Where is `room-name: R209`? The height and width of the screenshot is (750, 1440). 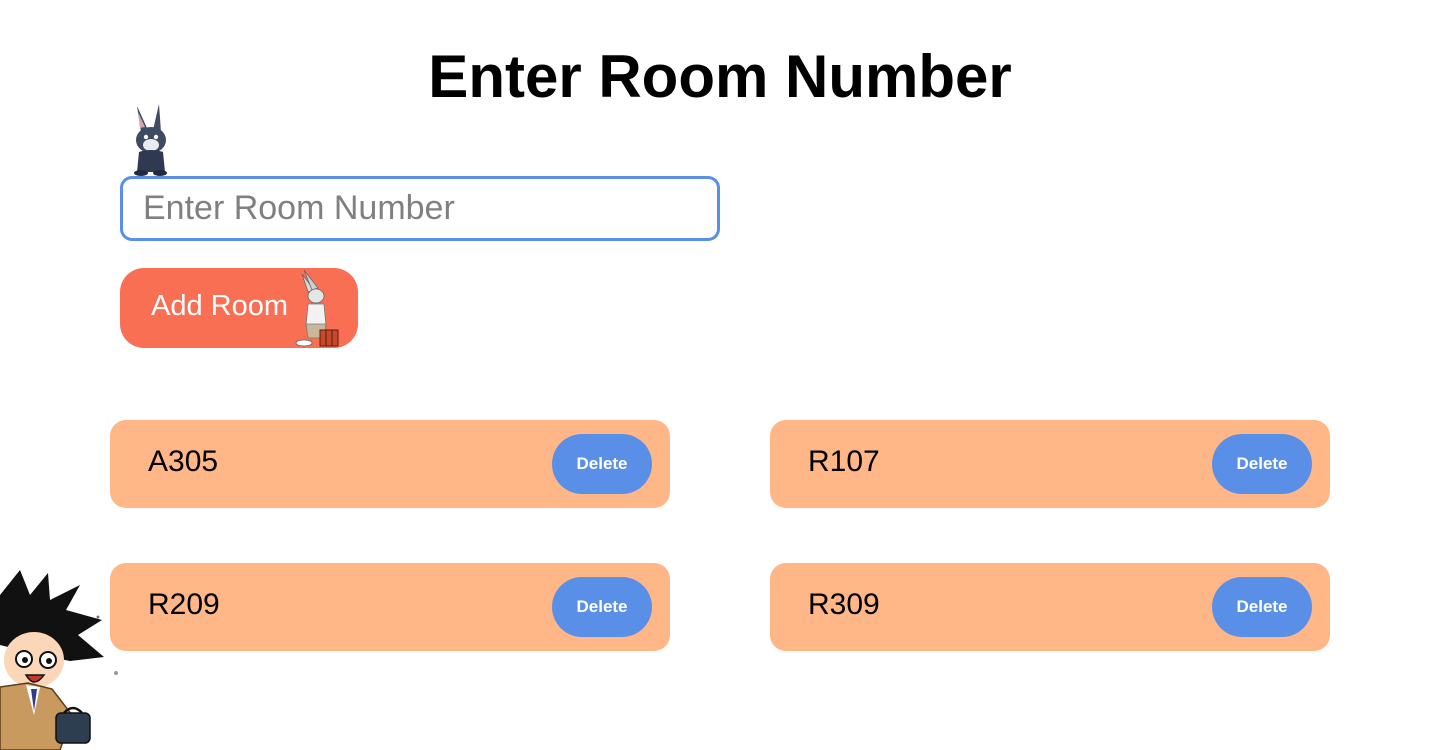
room-name: R209 is located at coordinates (184, 604).